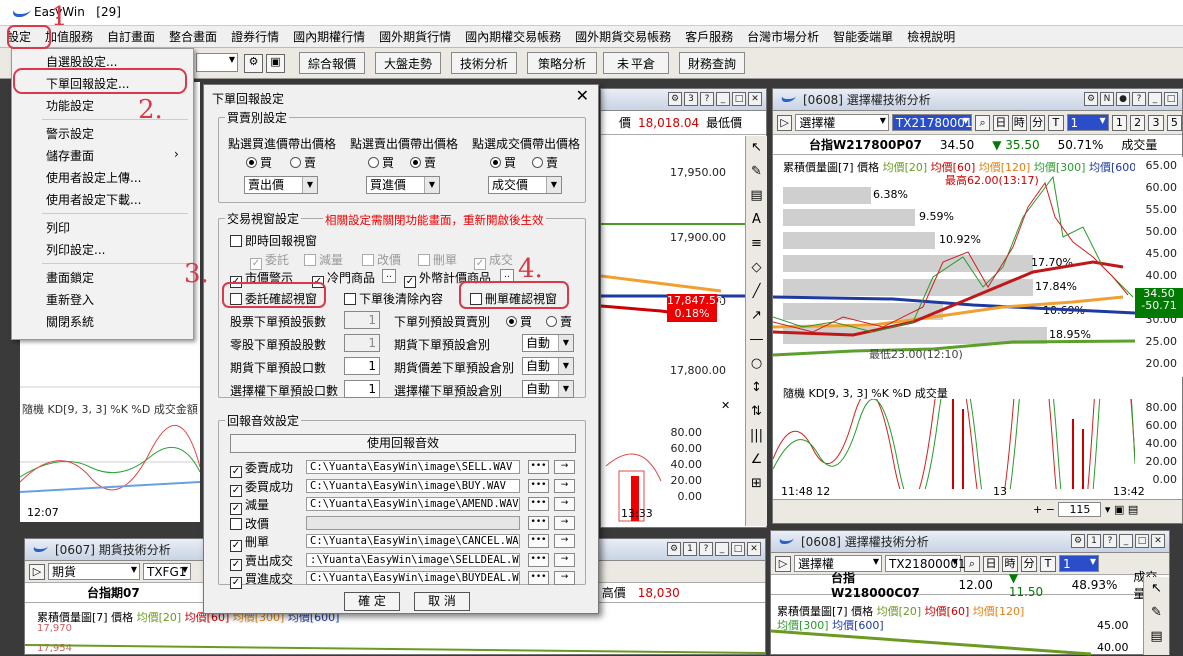  I want to click on deal-price-select: 成交價 ▼, so click(525, 185).